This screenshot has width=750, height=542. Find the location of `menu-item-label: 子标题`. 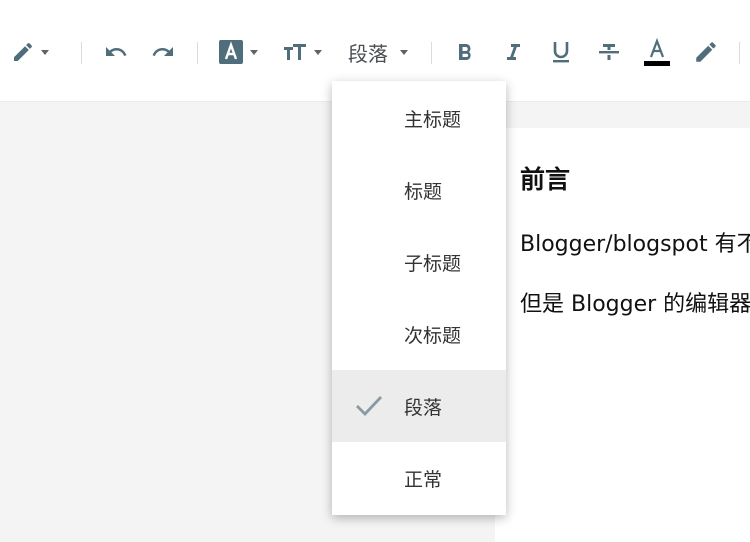

menu-item-label: 子标题 is located at coordinates (433, 263).